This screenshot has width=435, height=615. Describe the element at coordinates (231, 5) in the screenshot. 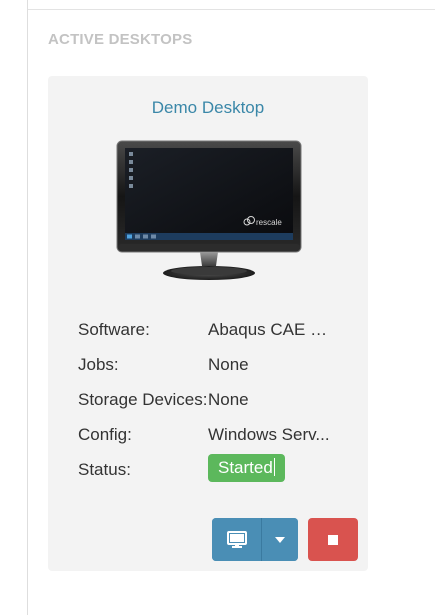

I see `top-divider` at that location.